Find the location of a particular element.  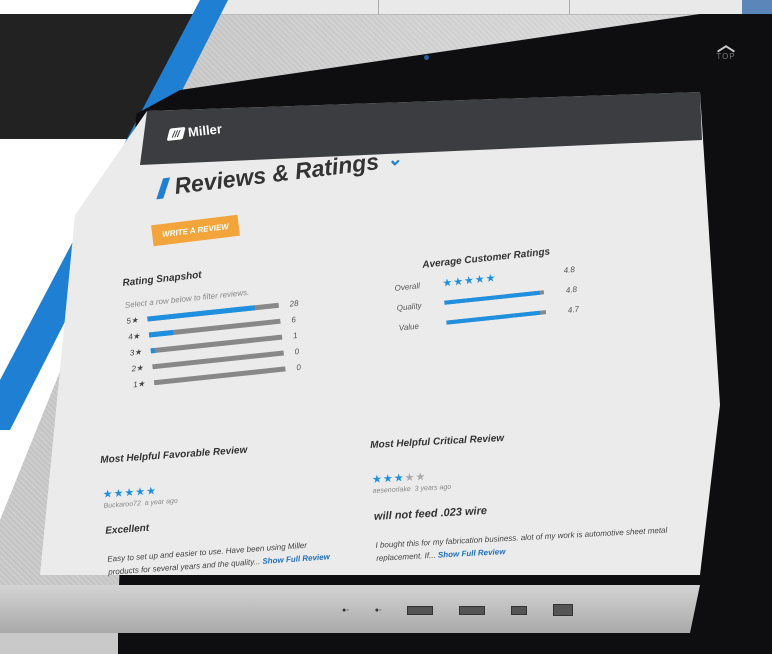

rating-row-label: 1★ is located at coordinates (139, 383).